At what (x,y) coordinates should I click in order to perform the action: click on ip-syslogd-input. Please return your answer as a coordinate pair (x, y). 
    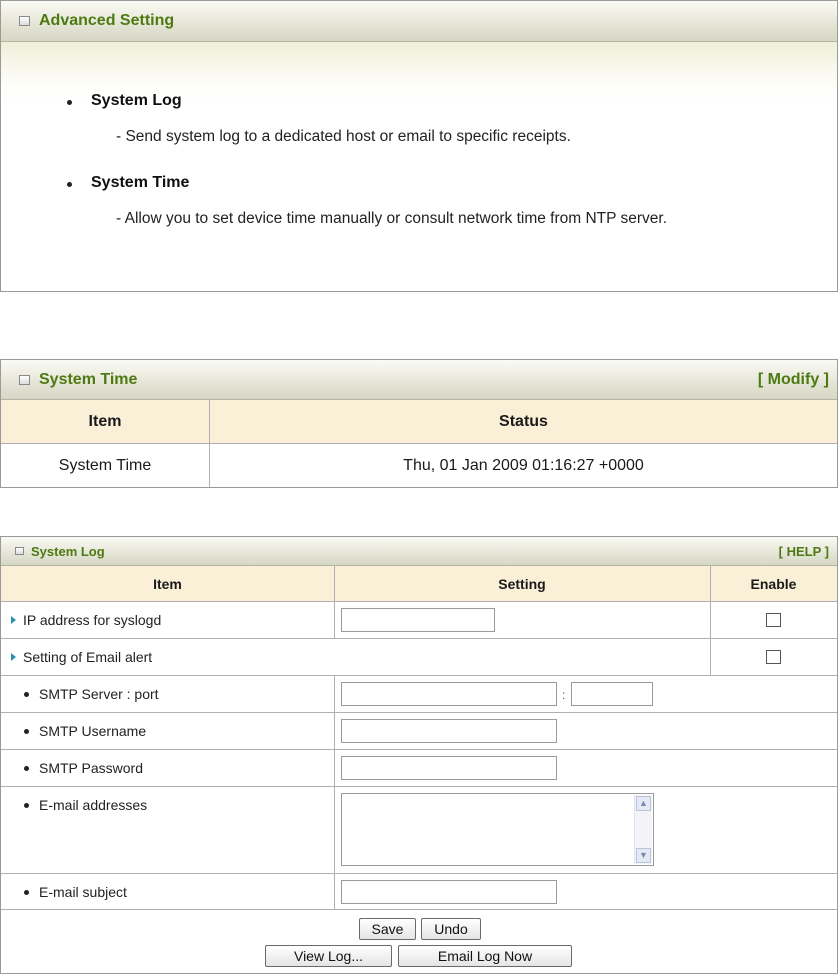
    Looking at the image, I should click on (418, 620).